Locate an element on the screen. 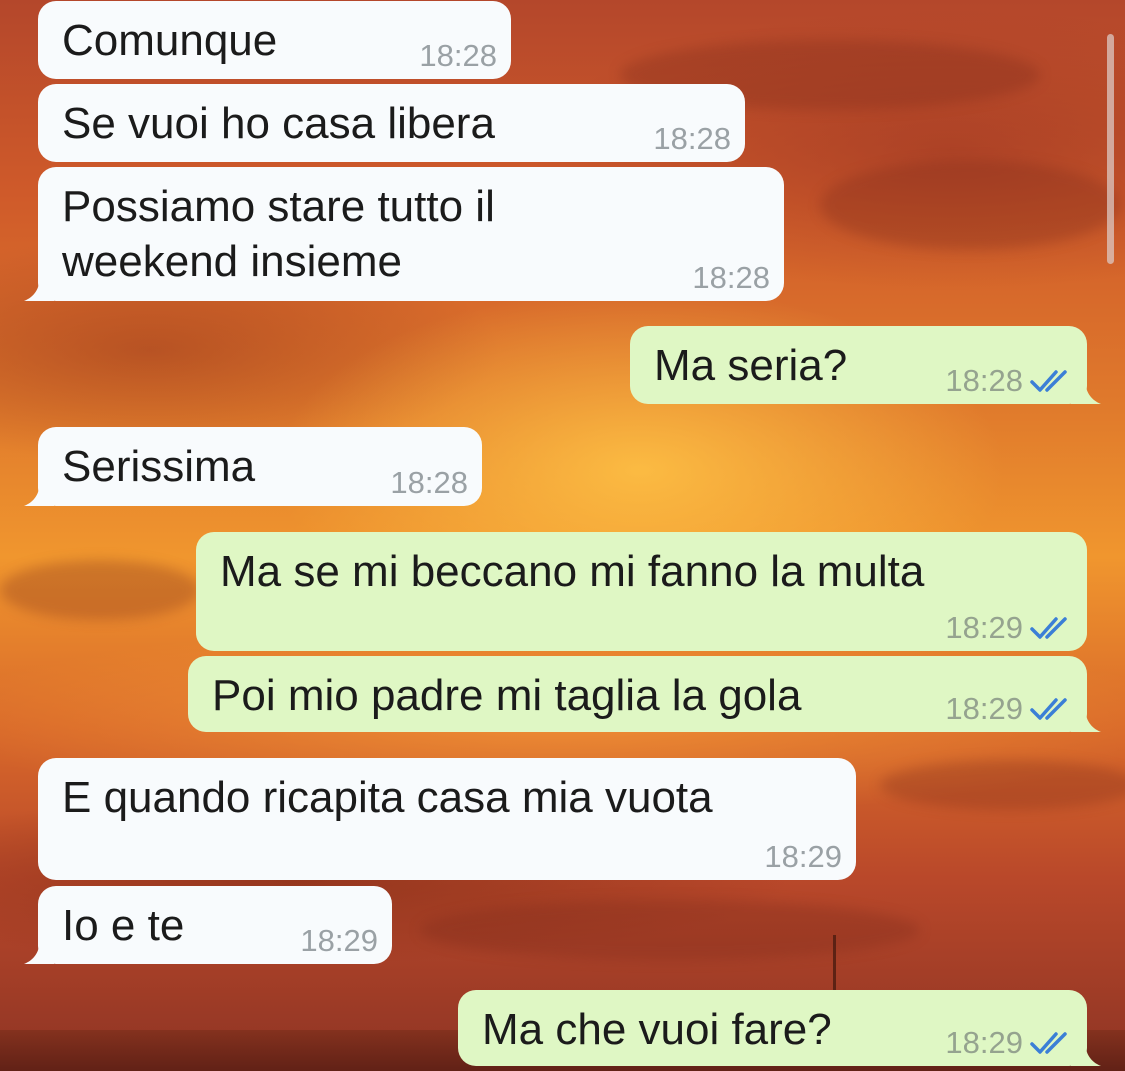 The image size is (1125, 1071). scrollbar is located at coordinates (1110, 149).